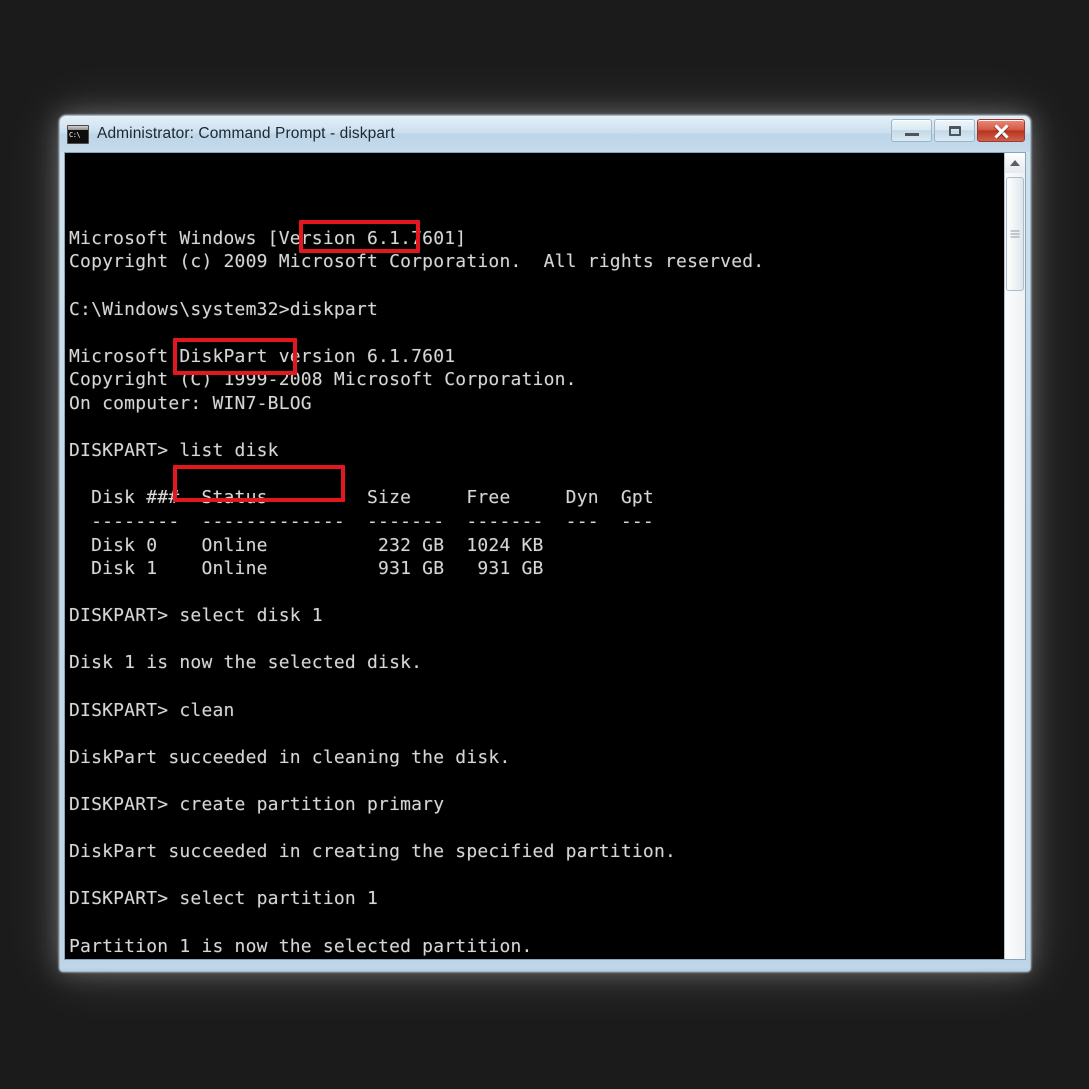  What do you see at coordinates (224, 899) in the screenshot?
I see `console-line: DISKPART> select partition 1` at bounding box center [224, 899].